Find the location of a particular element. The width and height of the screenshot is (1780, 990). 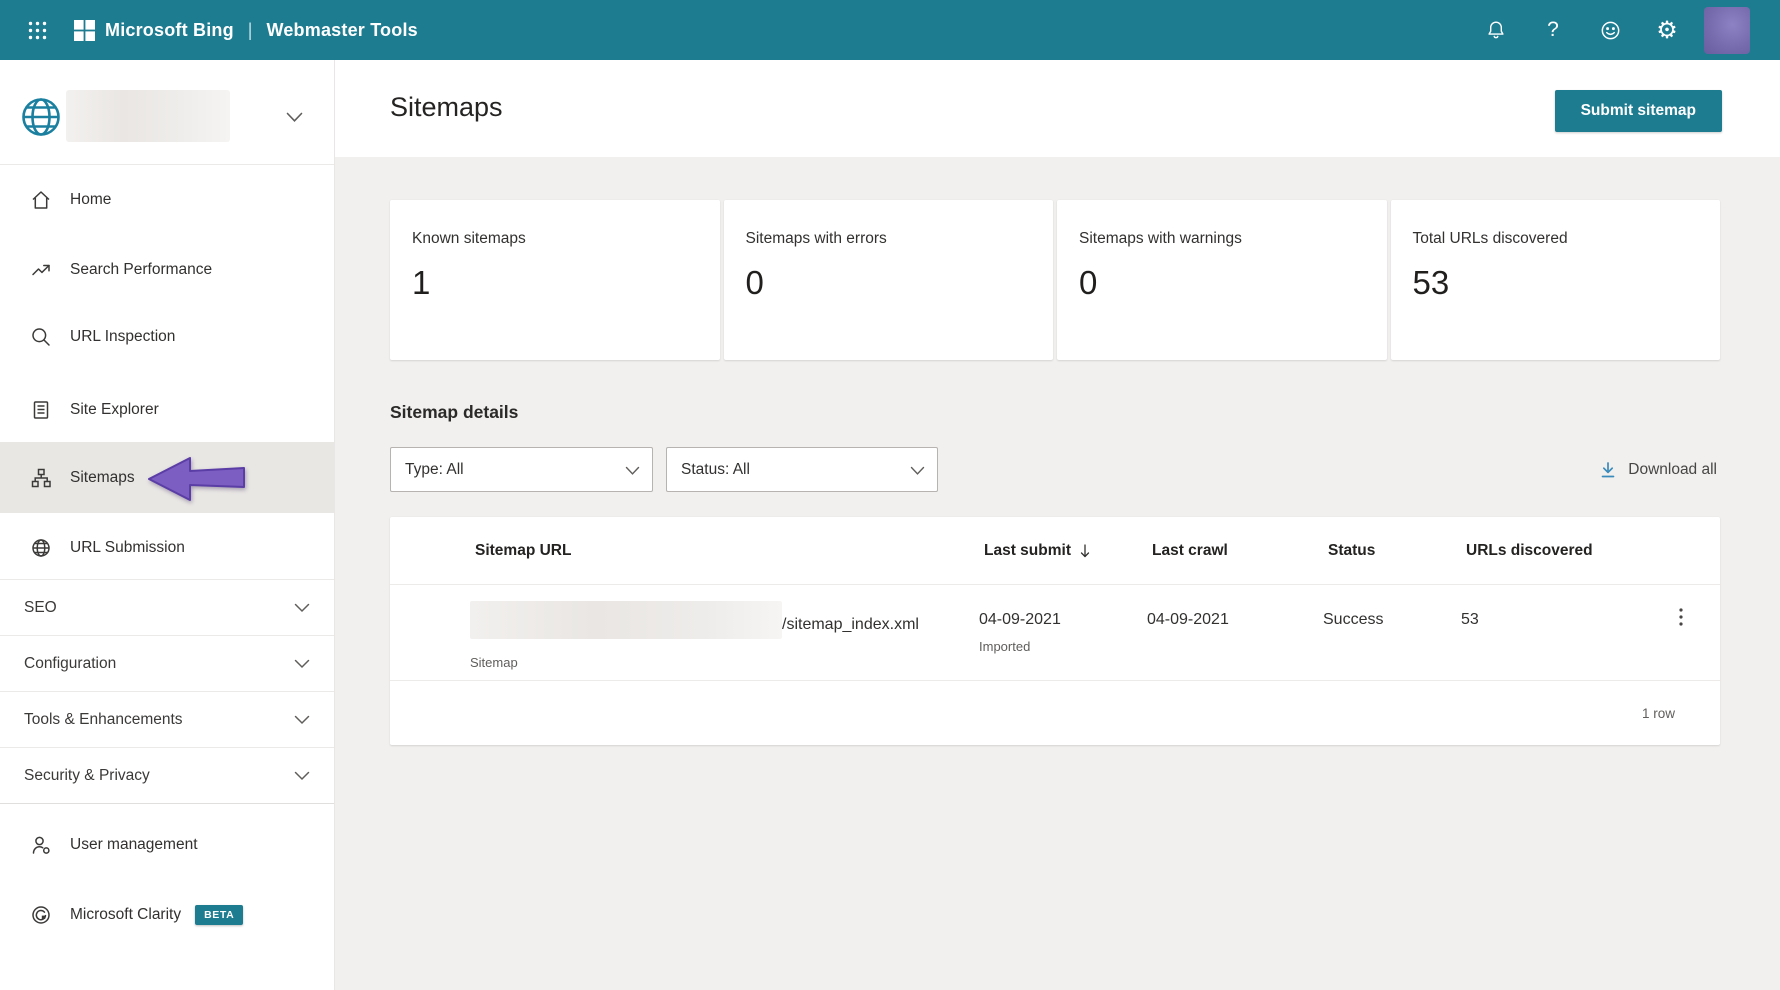

column-header-status: Status is located at coordinates (1397, 551).